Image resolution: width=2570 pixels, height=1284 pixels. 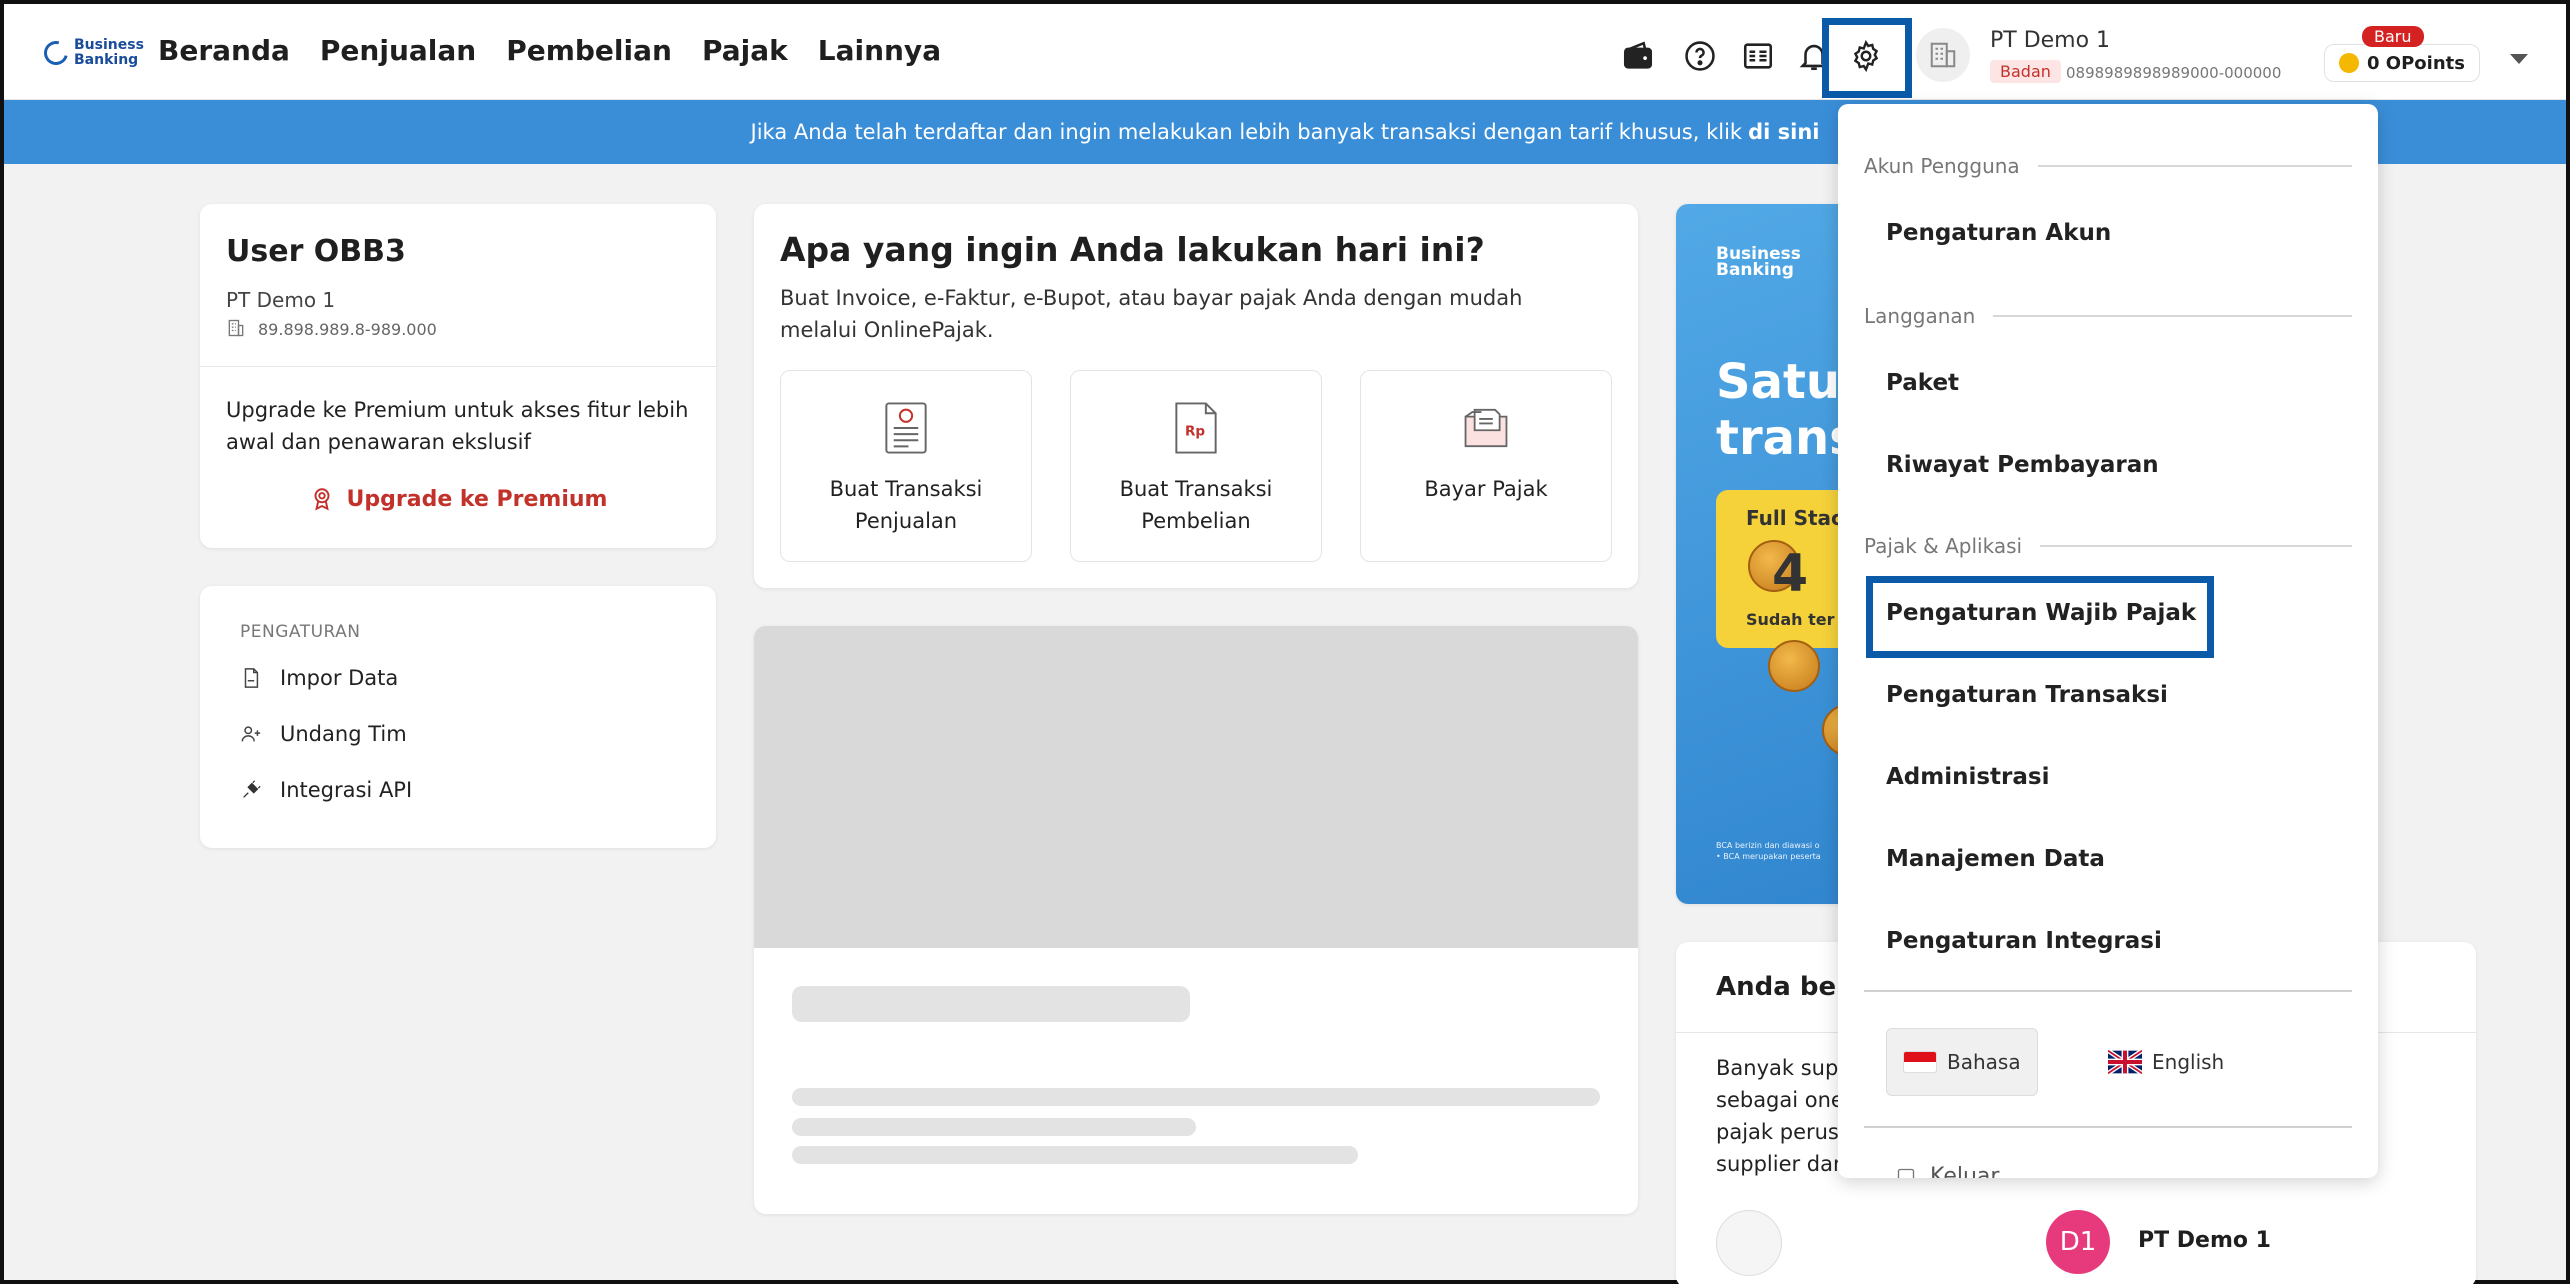 I want to click on promo-headline-line2: trans, so click(x=1787, y=438).